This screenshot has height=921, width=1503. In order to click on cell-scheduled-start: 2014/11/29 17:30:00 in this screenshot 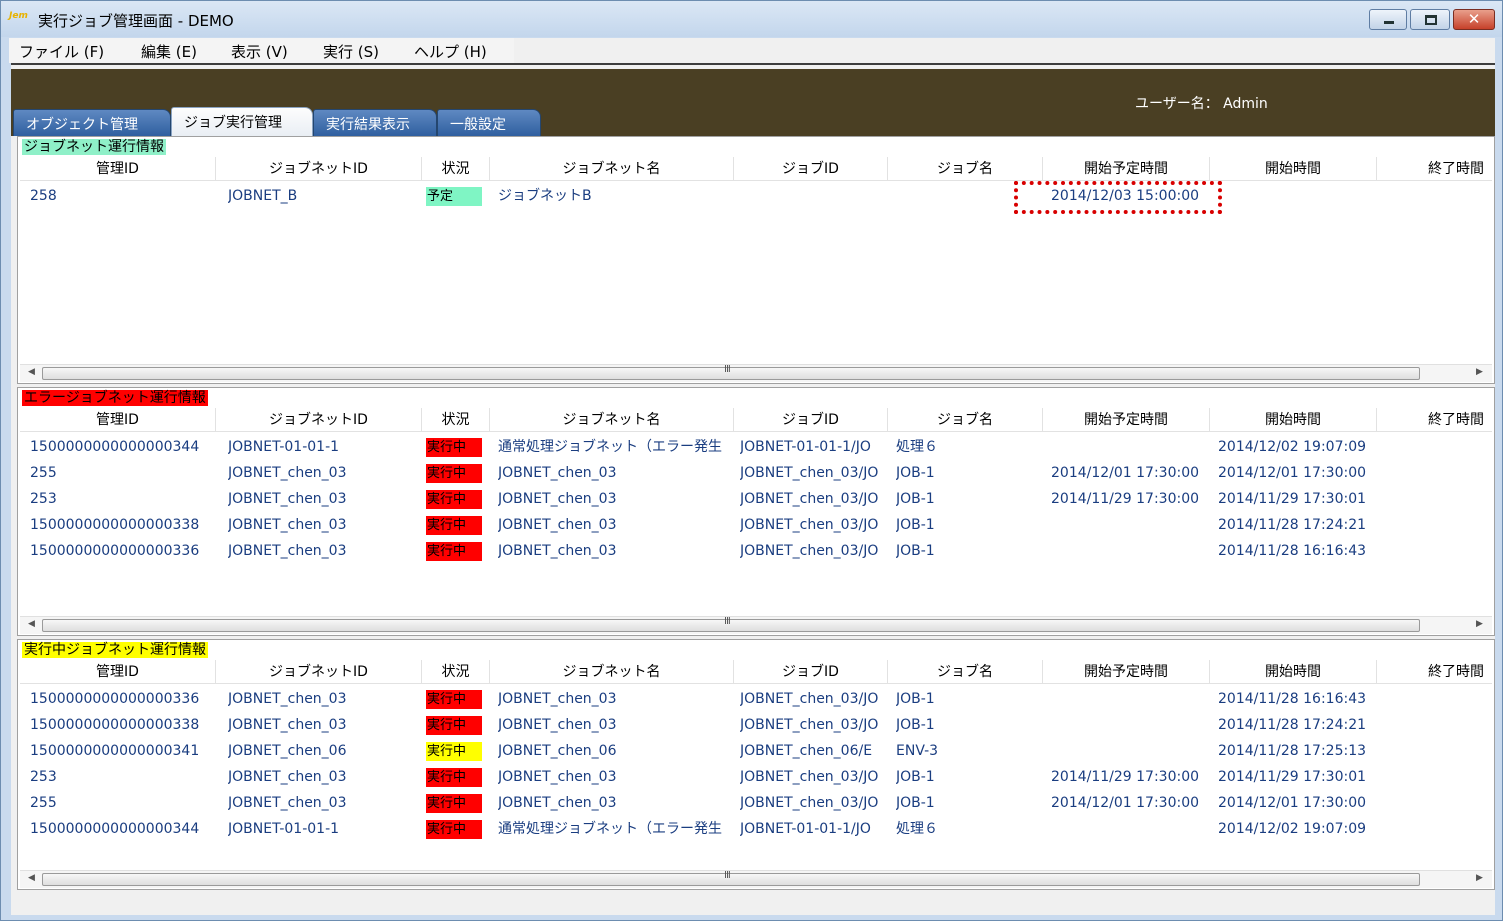, I will do `click(1125, 499)`.